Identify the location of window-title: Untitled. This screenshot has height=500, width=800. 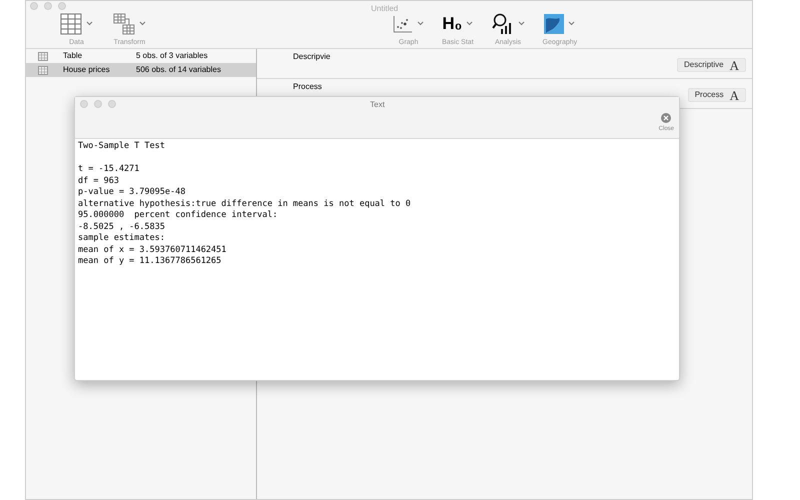
(384, 9).